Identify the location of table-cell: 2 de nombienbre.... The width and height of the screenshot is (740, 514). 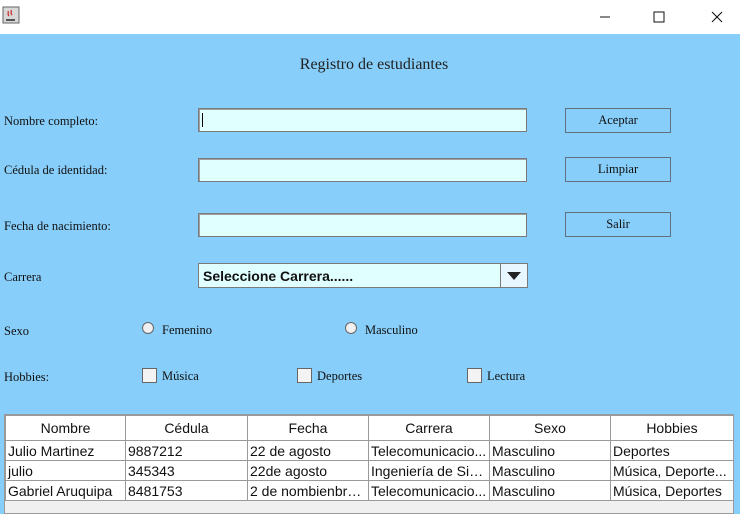
(308, 490).